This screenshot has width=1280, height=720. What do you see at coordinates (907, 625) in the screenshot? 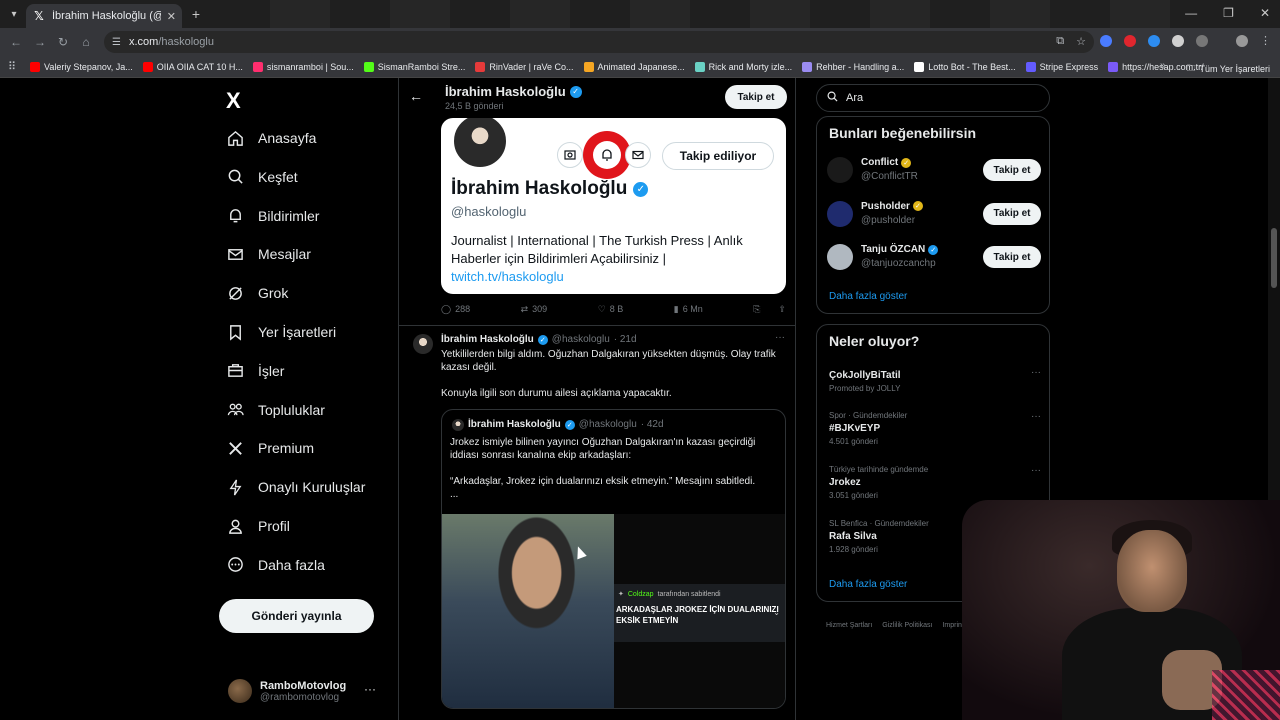
I see `footer-link: Gizlilik Politikası` at bounding box center [907, 625].